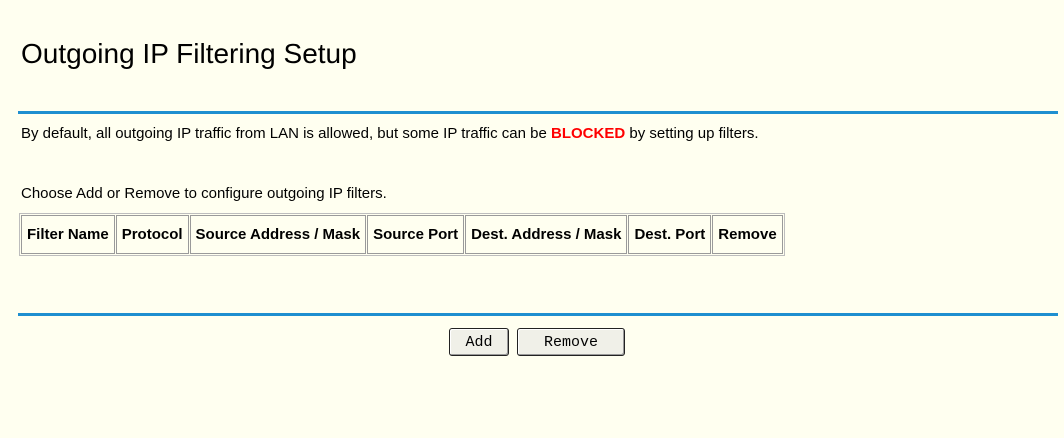  What do you see at coordinates (538, 314) in the screenshot?
I see `bottom-divider` at bounding box center [538, 314].